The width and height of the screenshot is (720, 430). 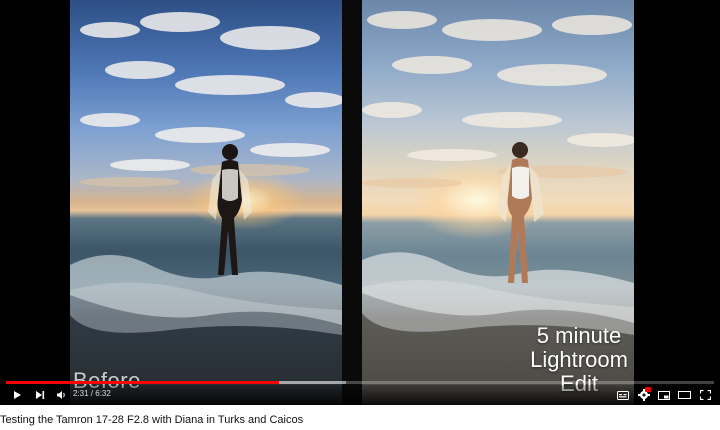 I want to click on play-button, so click(x=17, y=395).